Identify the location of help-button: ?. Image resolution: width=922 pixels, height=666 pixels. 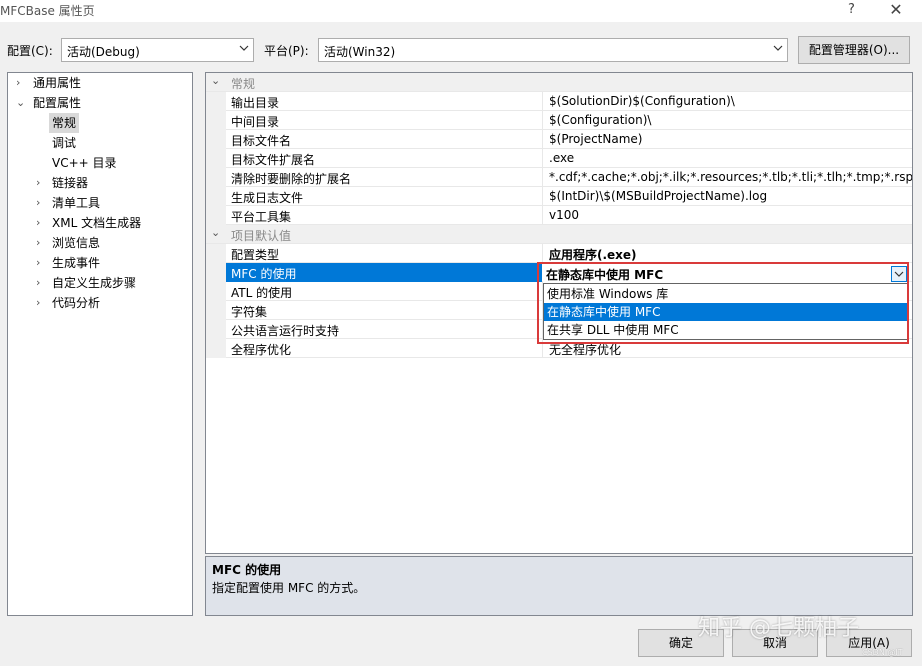
(853, 9).